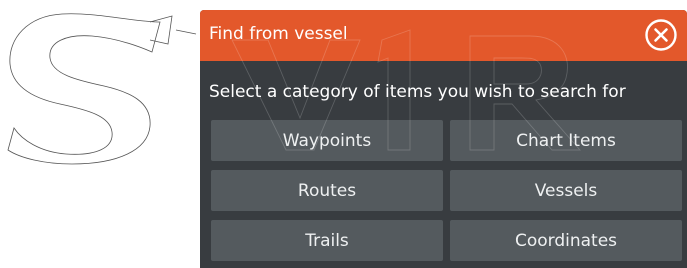 Image resolution: width=687 pixels, height=268 pixels. What do you see at coordinates (566, 240) in the screenshot?
I see `coordinates-button: Coordinates` at bounding box center [566, 240].